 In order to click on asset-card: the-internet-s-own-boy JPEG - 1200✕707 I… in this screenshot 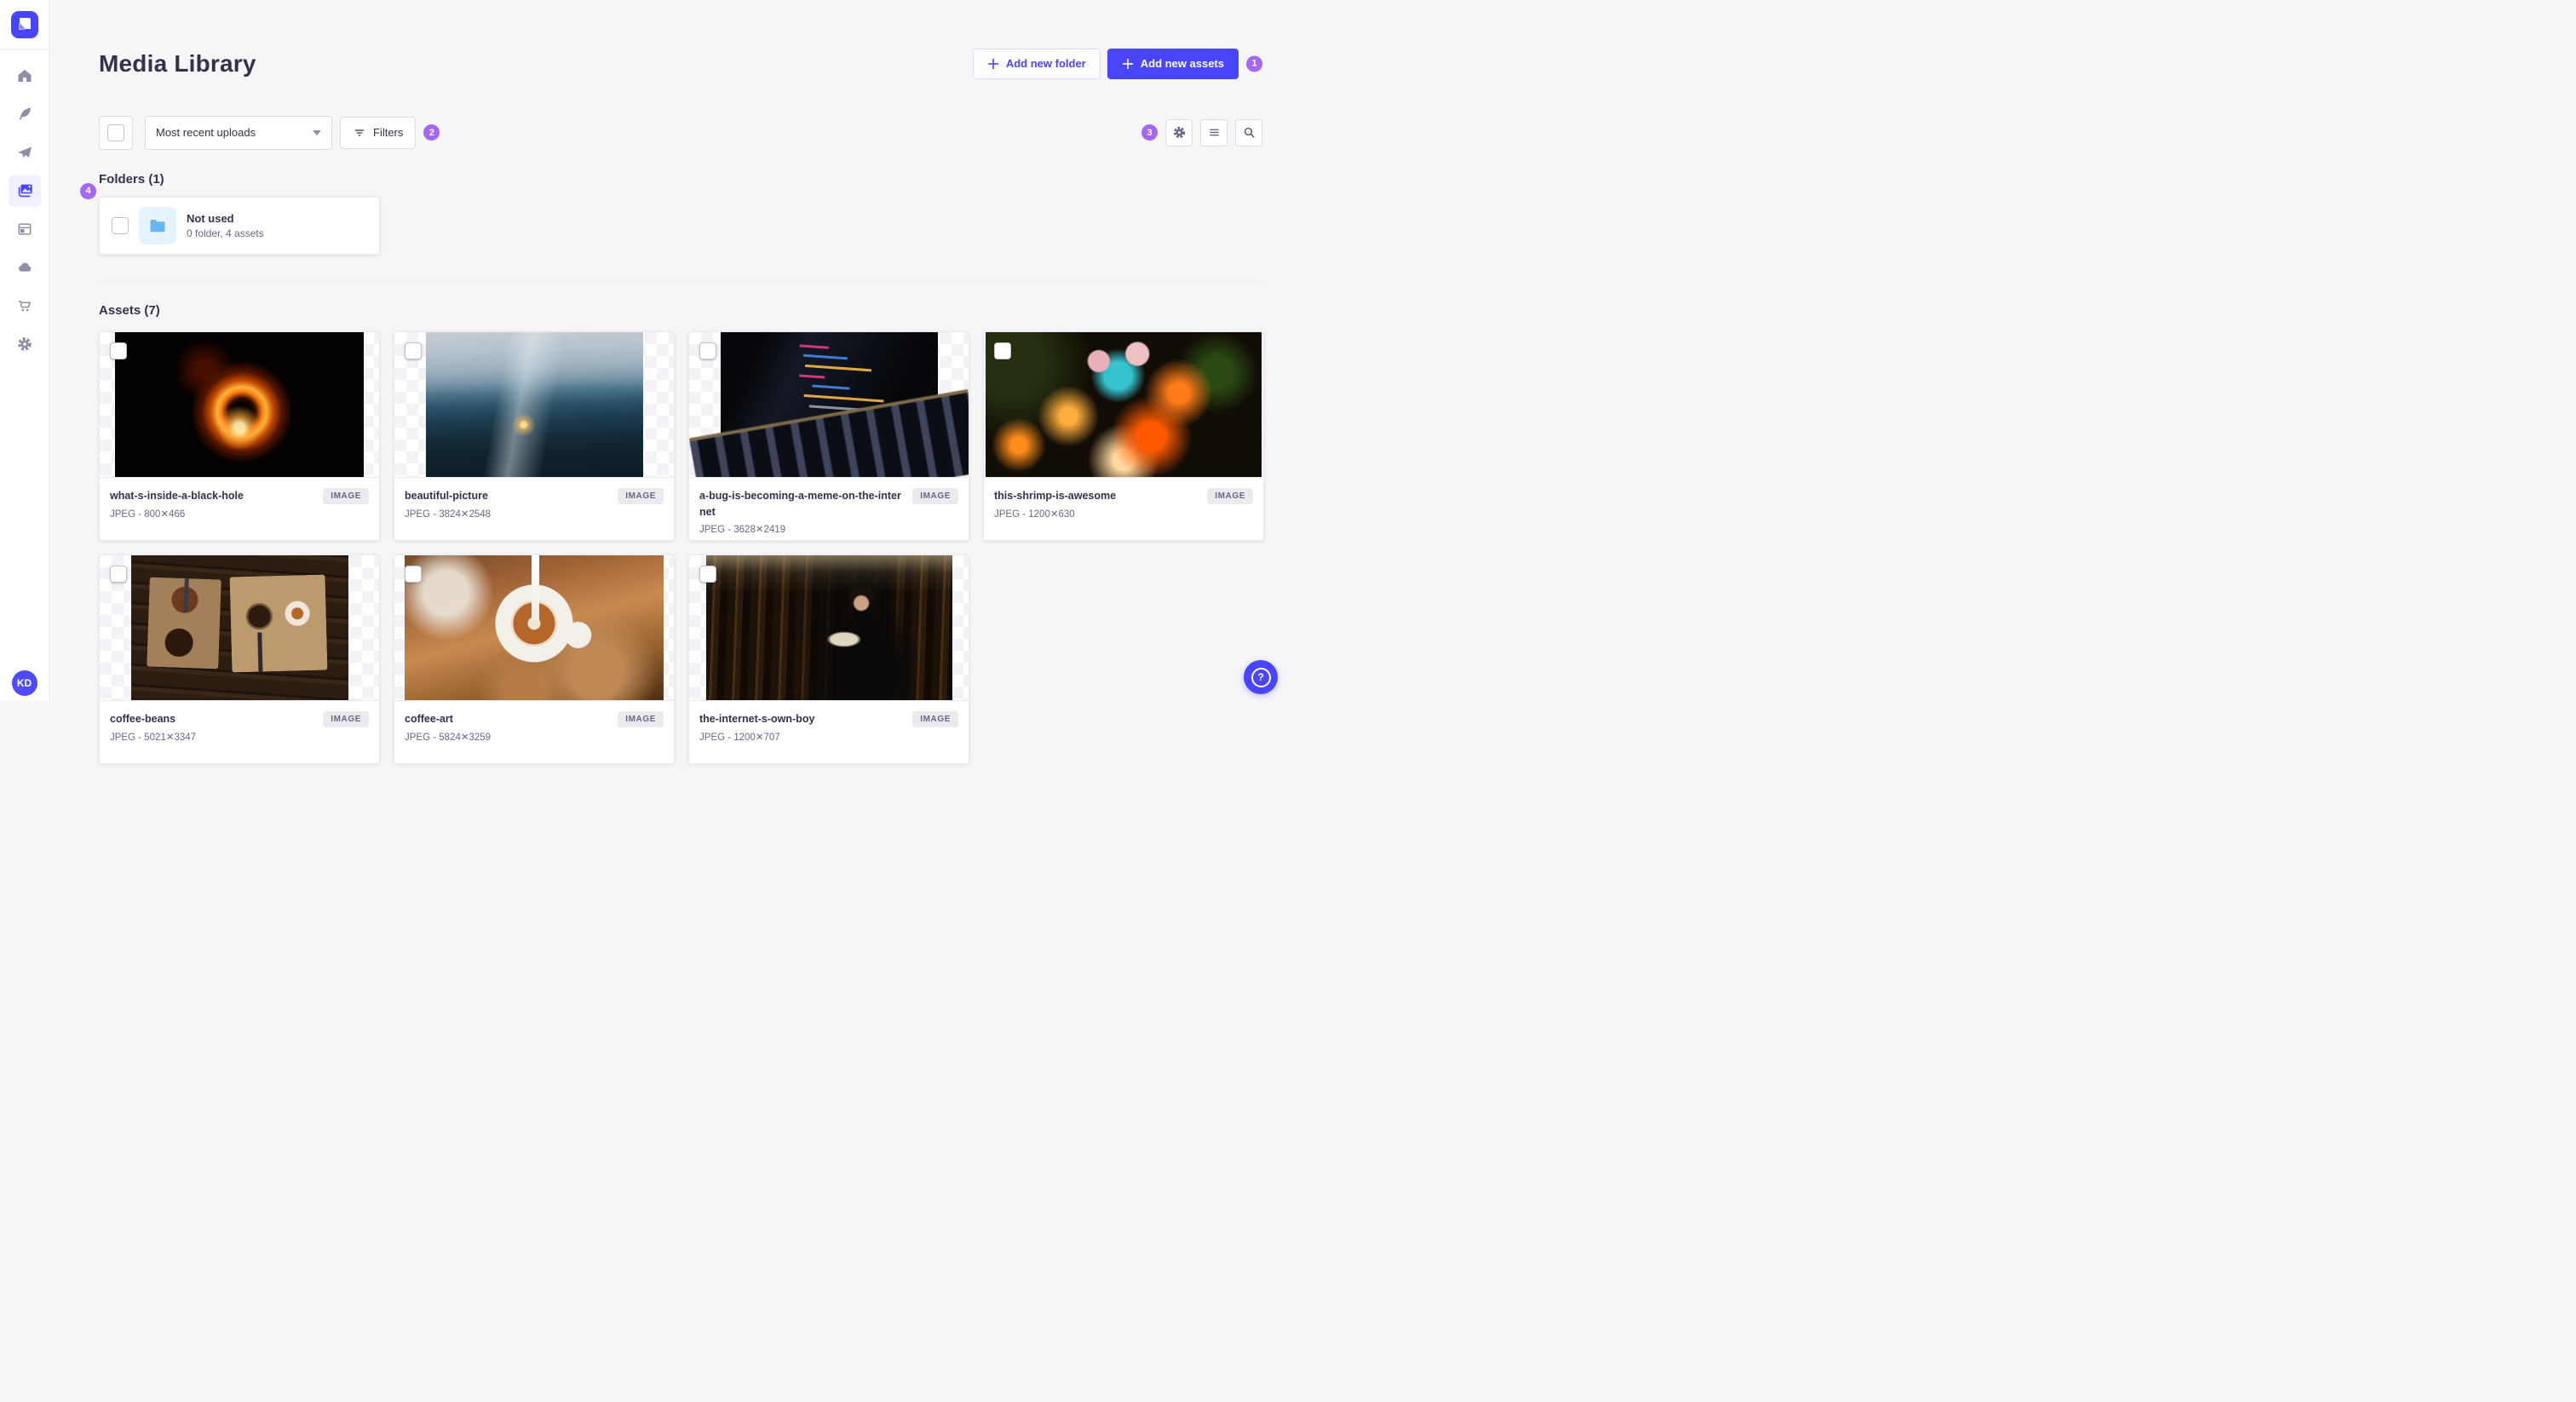, I will do `click(829, 659)`.